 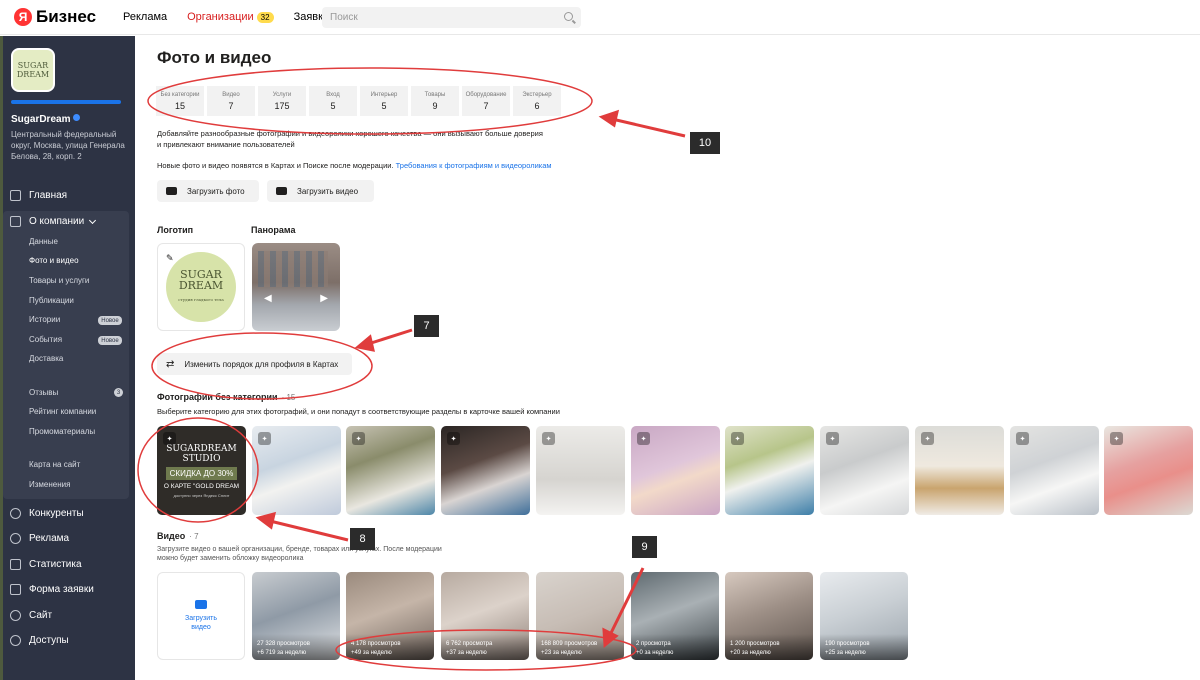 I want to click on annotation-label-10: 10, so click(x=705, y=143).